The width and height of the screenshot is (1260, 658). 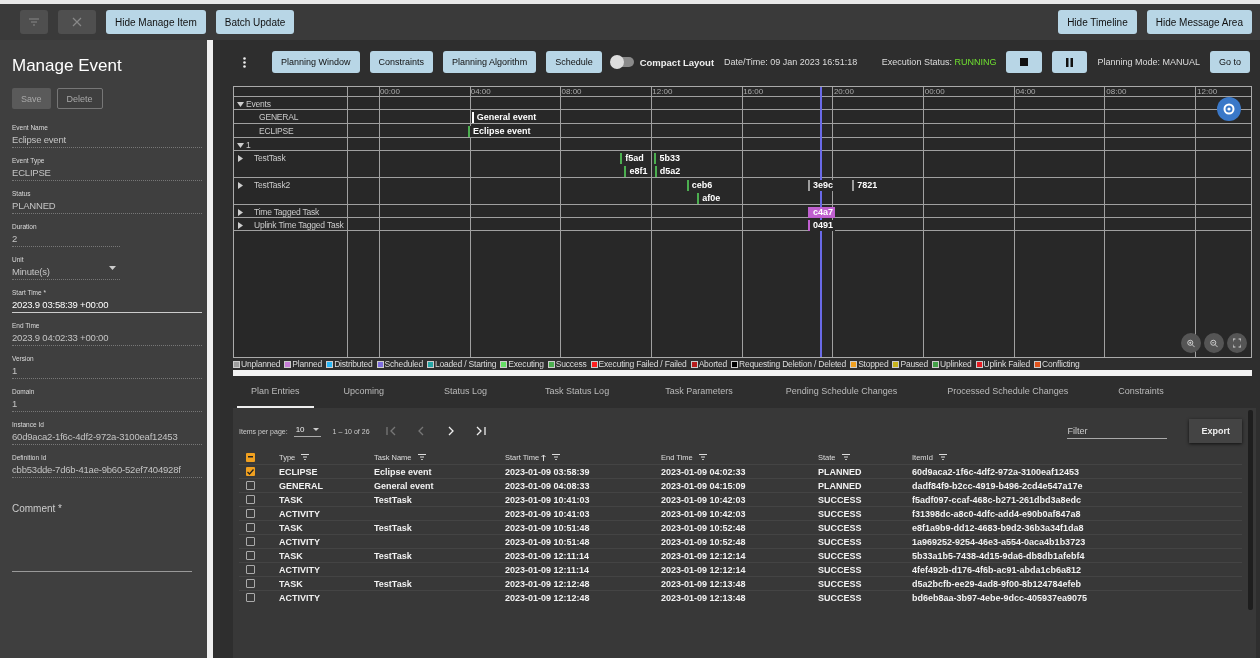 What do you see at coordinates (633, 158) in the screenshot?
I see `timeline-item: f5ad` at bounding box center [633, 158].